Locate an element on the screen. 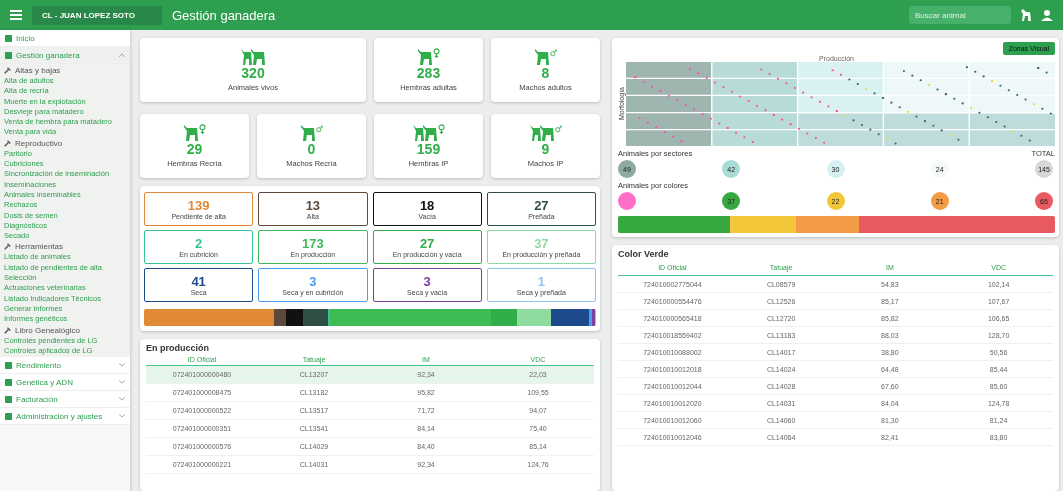  stat-value: 159 is located at coordinates (428, 149).